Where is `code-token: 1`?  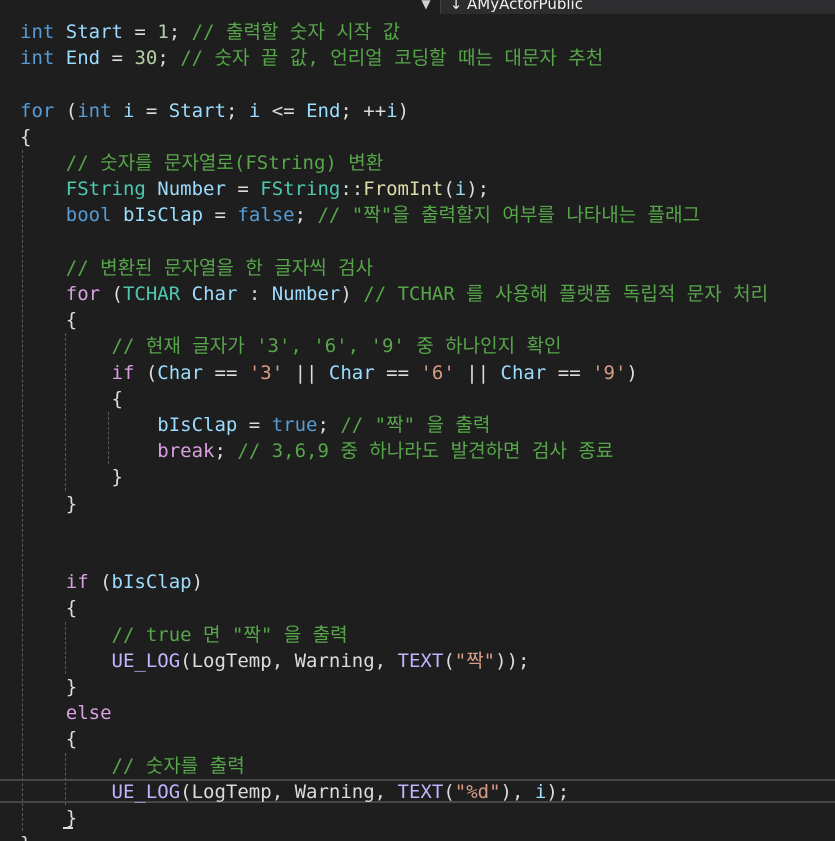
code-token: 1 is located at coordinates (163, 32).